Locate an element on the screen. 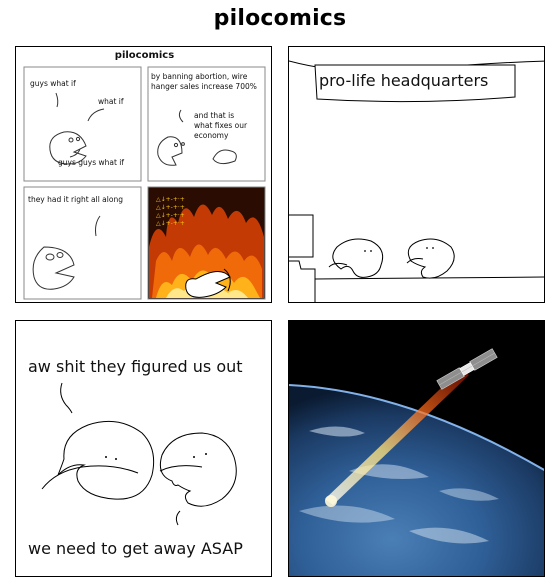 The width and height of the screenshot is (560, 588). nested-sub1-text-2: what if is located at coordinates (111, 101).